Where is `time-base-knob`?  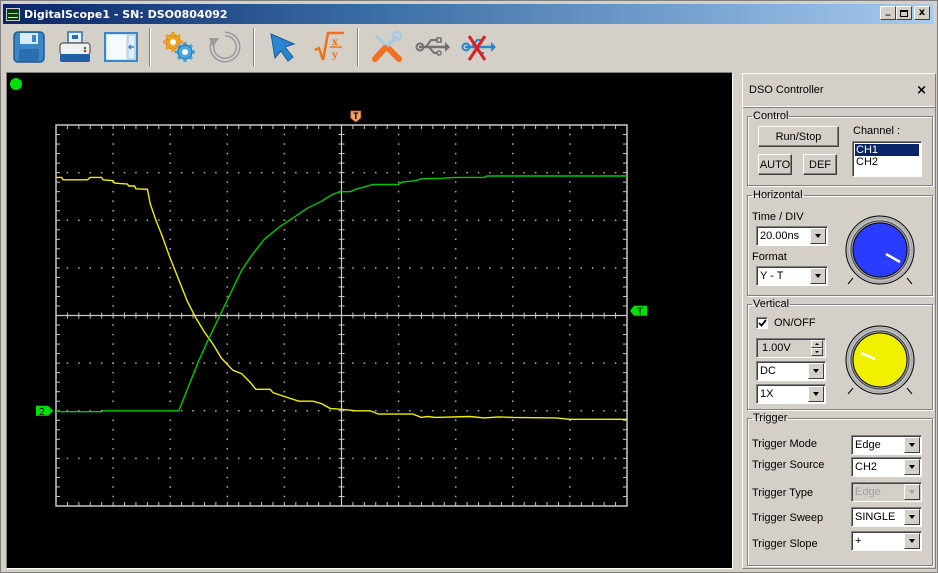
time-base-knob is located at coordinates (880, 251).